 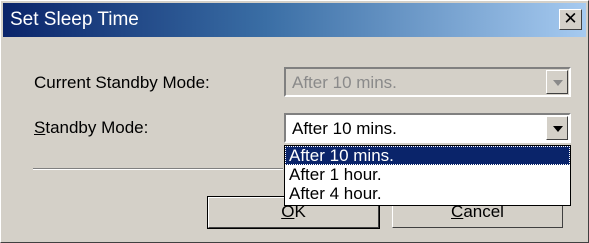 What do you see at coordinates (294, 20) in the screenshot?
I see `title-bar: Set Sleep Time ✕` at bounding box center [294, 20].